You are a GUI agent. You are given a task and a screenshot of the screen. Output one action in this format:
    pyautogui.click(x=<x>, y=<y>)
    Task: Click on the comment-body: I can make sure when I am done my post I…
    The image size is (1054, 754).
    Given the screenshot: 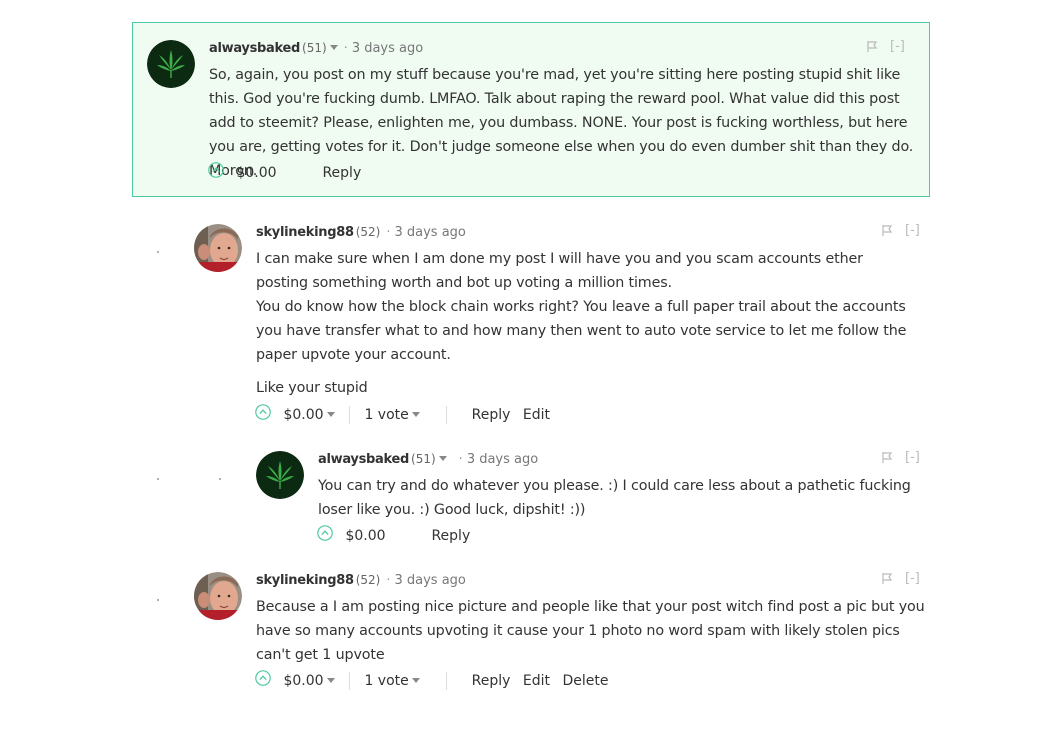 What is the action you would take?
    pyautogui.click(x=586, y=323)
    